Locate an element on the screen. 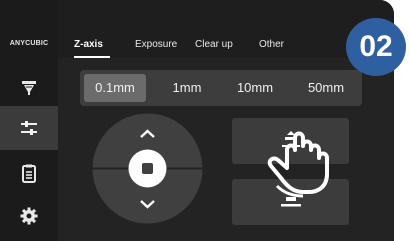  sidebar-item-settings is located at coordinates (29, 216).